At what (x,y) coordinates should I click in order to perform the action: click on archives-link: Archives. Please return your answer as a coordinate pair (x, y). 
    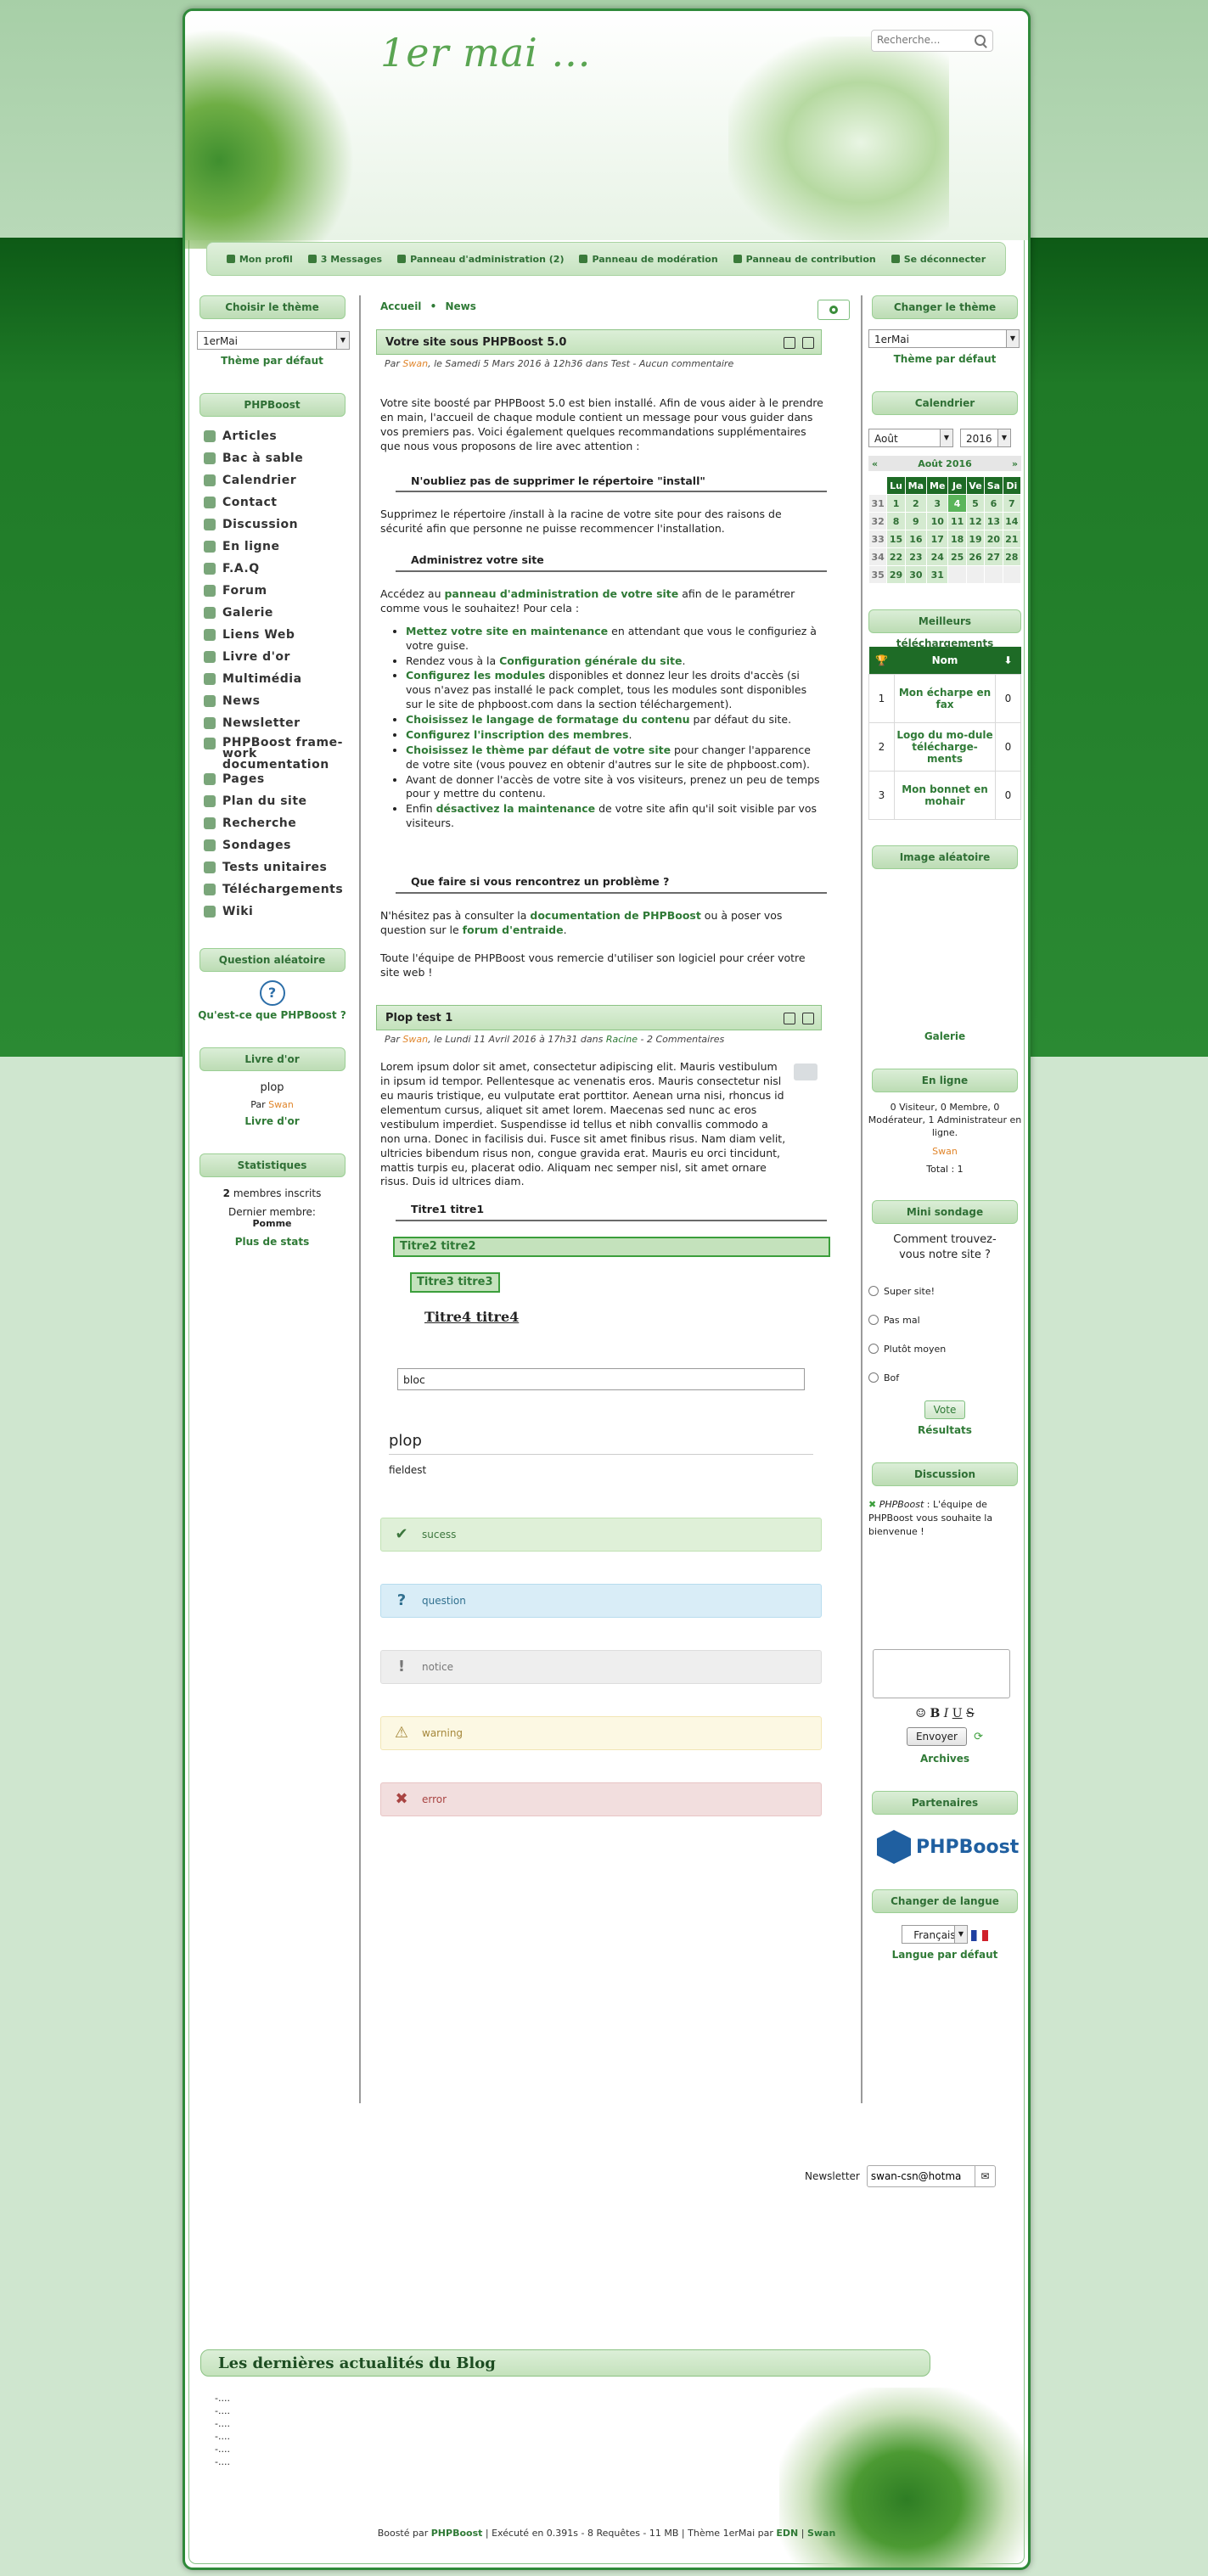
    Looking at the image, I should click on (944, 1759).